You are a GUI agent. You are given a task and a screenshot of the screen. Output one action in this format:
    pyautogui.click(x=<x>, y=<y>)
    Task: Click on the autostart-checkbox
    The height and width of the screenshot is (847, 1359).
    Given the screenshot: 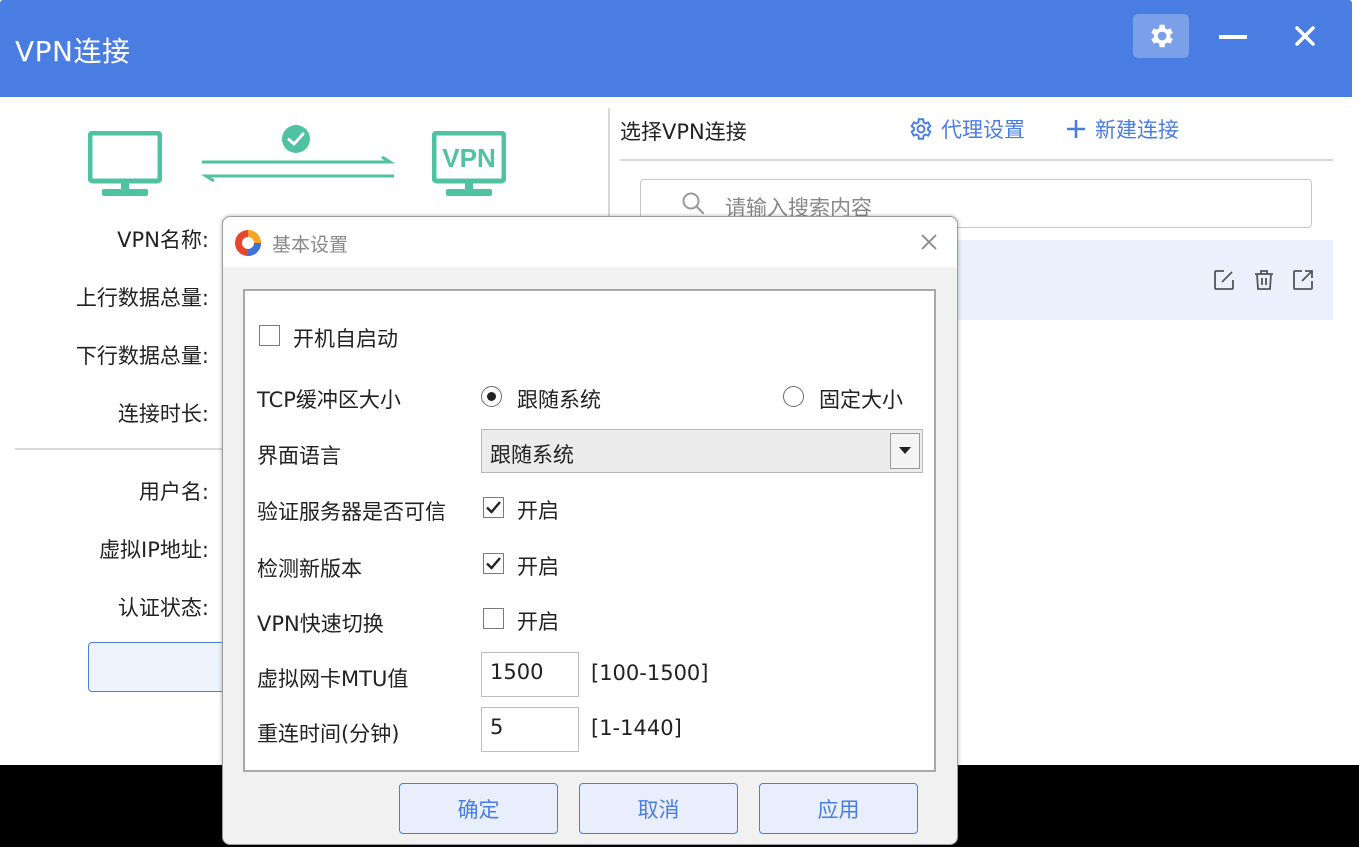 What is the action you would take?
    pyautogui.click(x=269, y=335)
    